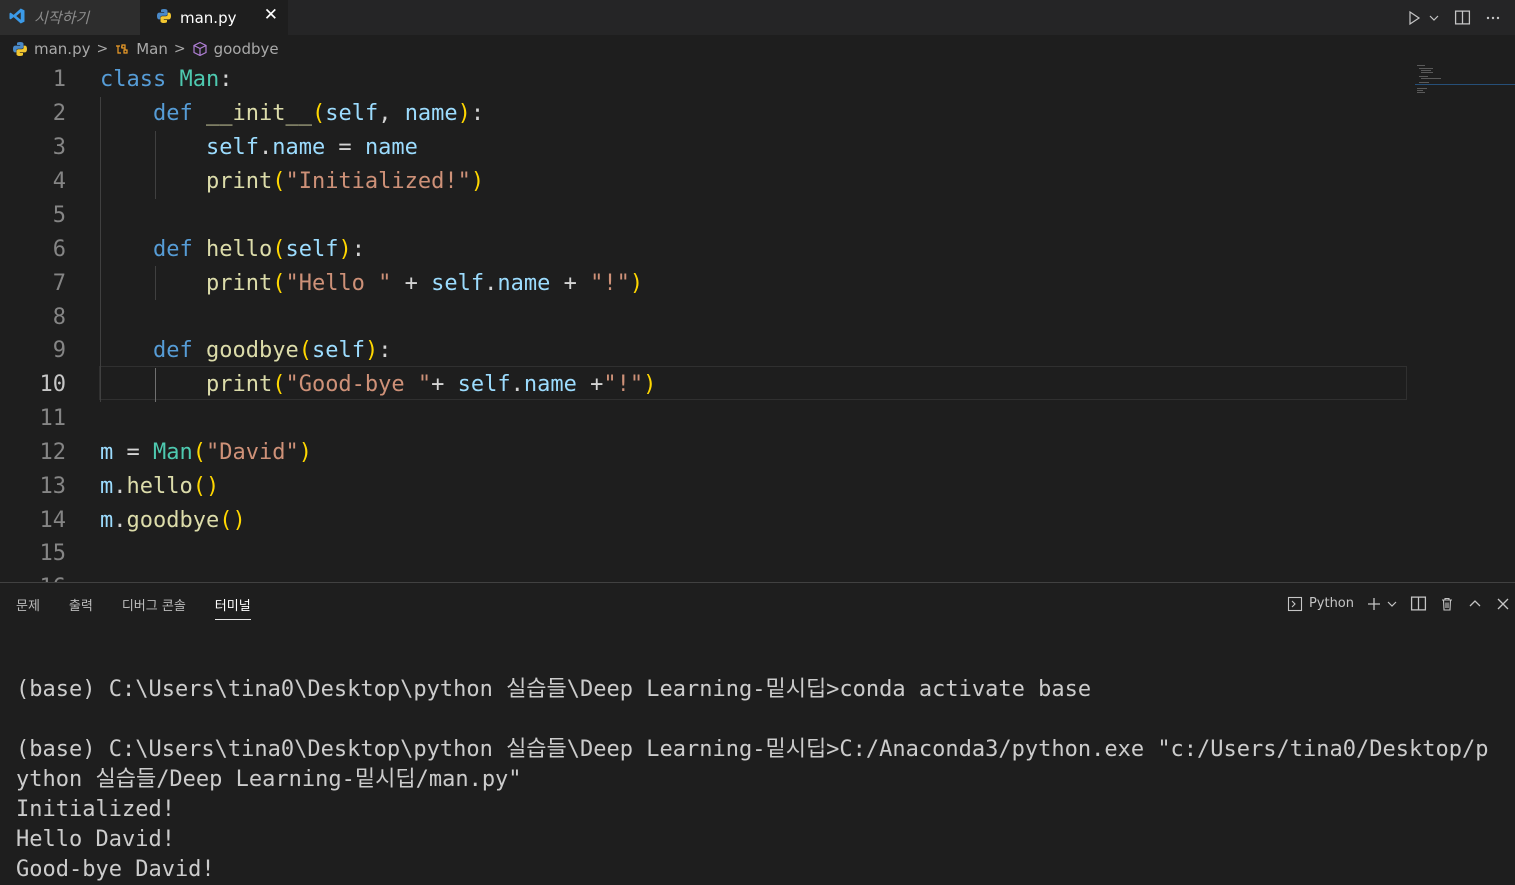  I want to click on breadcrumb-method: goodbye, so click(235, 49).